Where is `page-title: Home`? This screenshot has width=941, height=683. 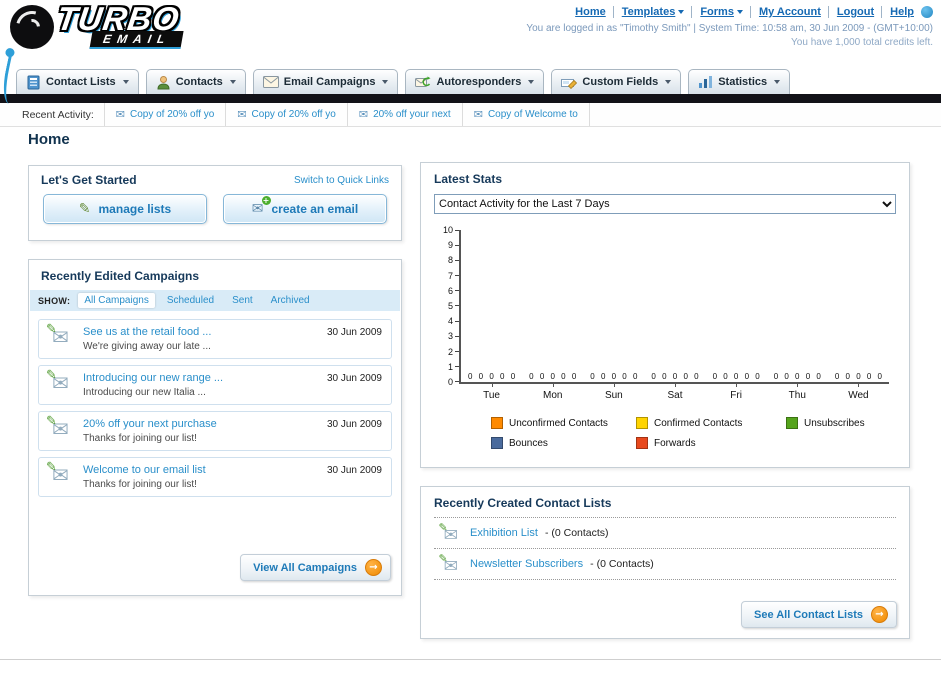
page-title: Home is located at coordinates (49, 139).